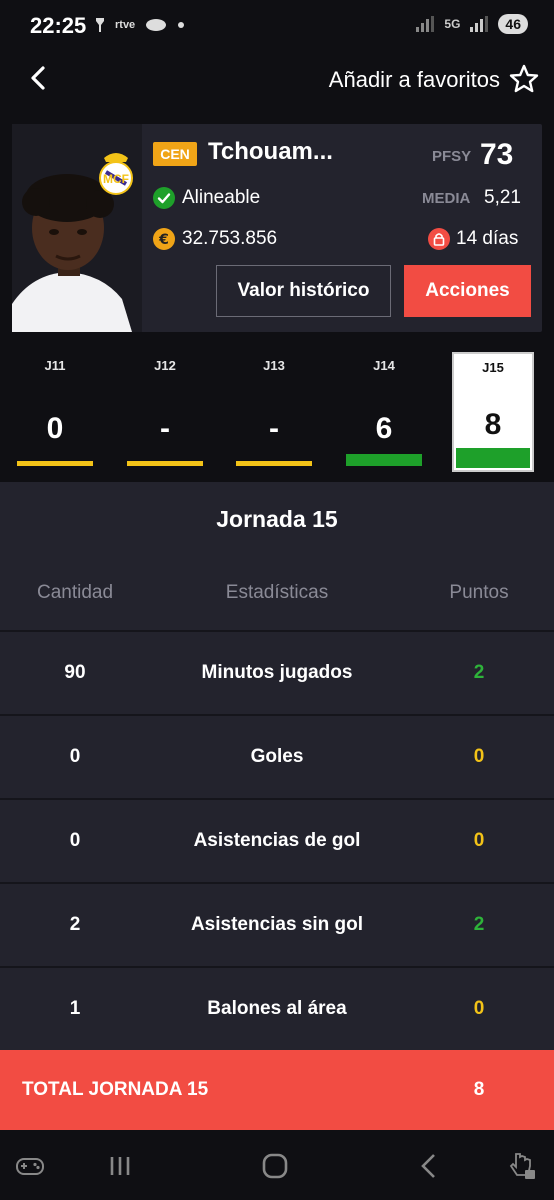 The width and height of the screenshot is (554, 1200). What do you see at coordinates (425, 24) in the screenshot?
I see `signal-icon` at bounding box center [425, 24].